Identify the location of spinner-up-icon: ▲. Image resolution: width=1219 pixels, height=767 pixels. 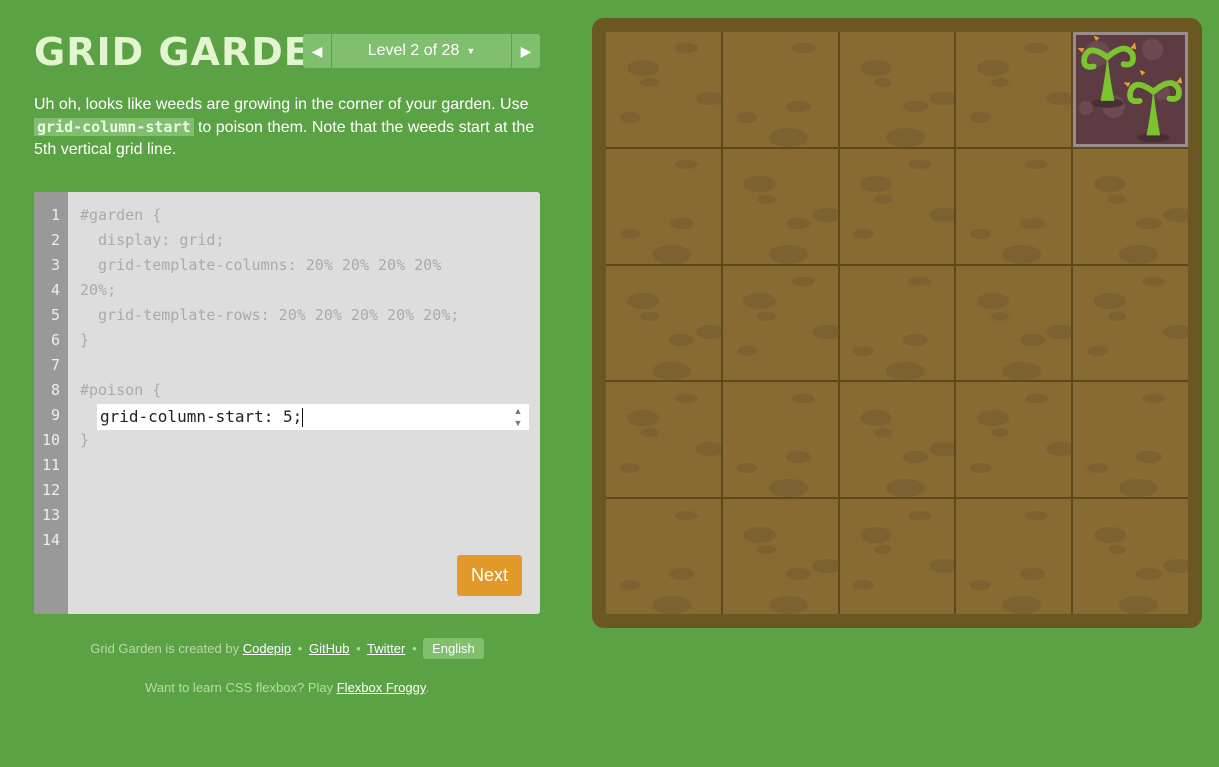
(518, 411).